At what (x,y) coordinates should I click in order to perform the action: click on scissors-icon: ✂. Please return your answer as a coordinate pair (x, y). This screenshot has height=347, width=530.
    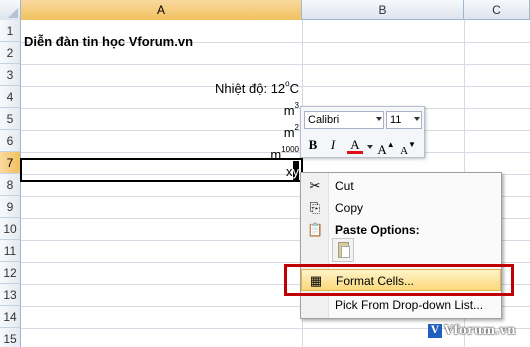
    Looking at the image, I should click on (315, 185).